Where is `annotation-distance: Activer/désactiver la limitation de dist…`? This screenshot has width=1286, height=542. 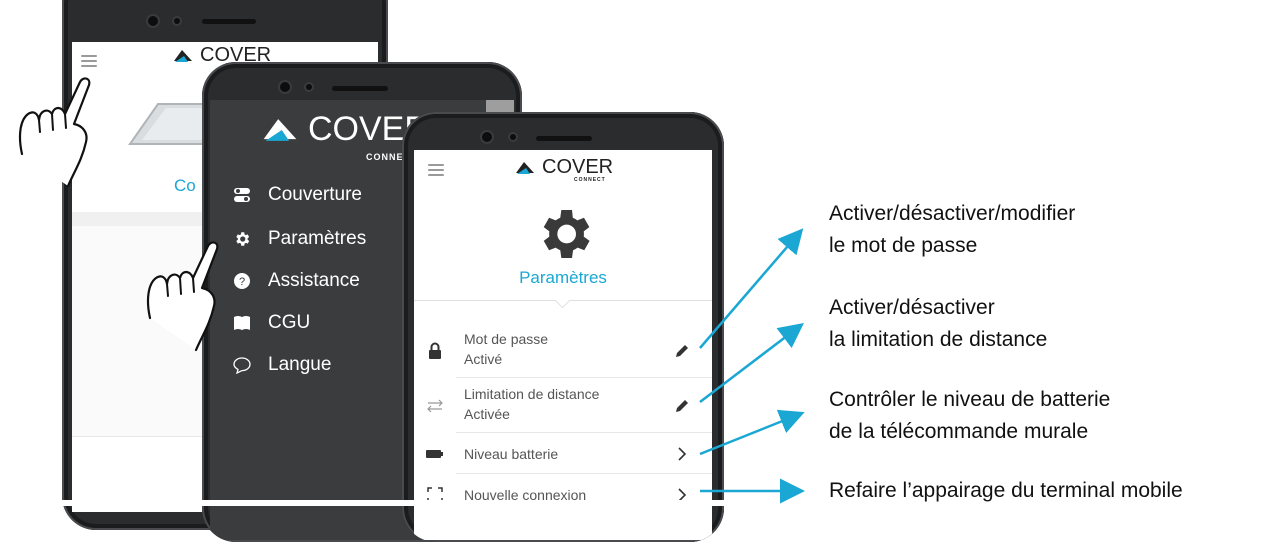
annotation-distance: Activer/désactiver la limitation de dist… is located at coordinates (938, 323).